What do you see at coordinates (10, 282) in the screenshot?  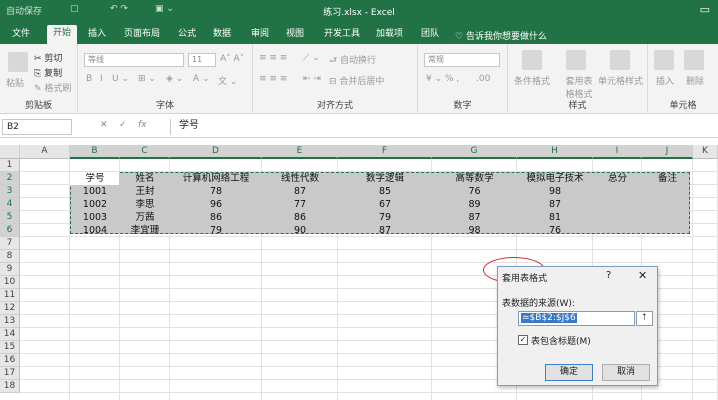 I see `row-header-10: 10` at bounding box center [10, 282].